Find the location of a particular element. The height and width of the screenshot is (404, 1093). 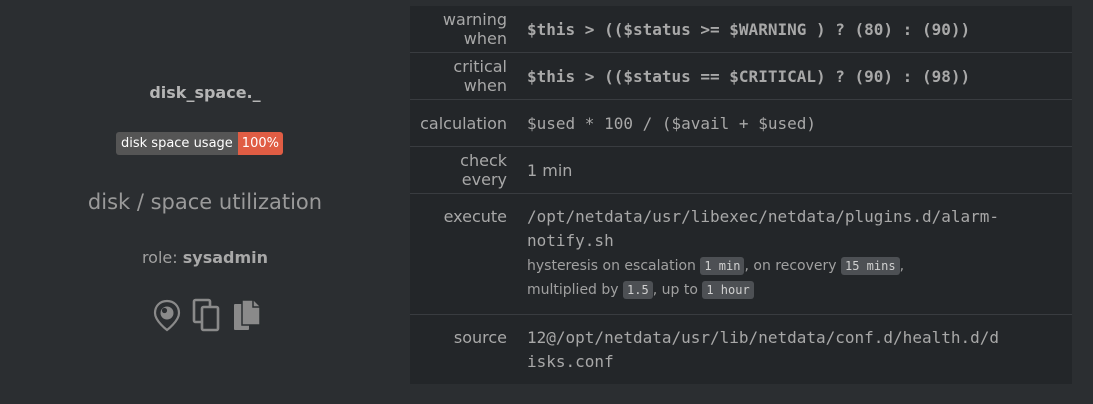

recovery-label: , on recovery is located at coordinates (790, 266).